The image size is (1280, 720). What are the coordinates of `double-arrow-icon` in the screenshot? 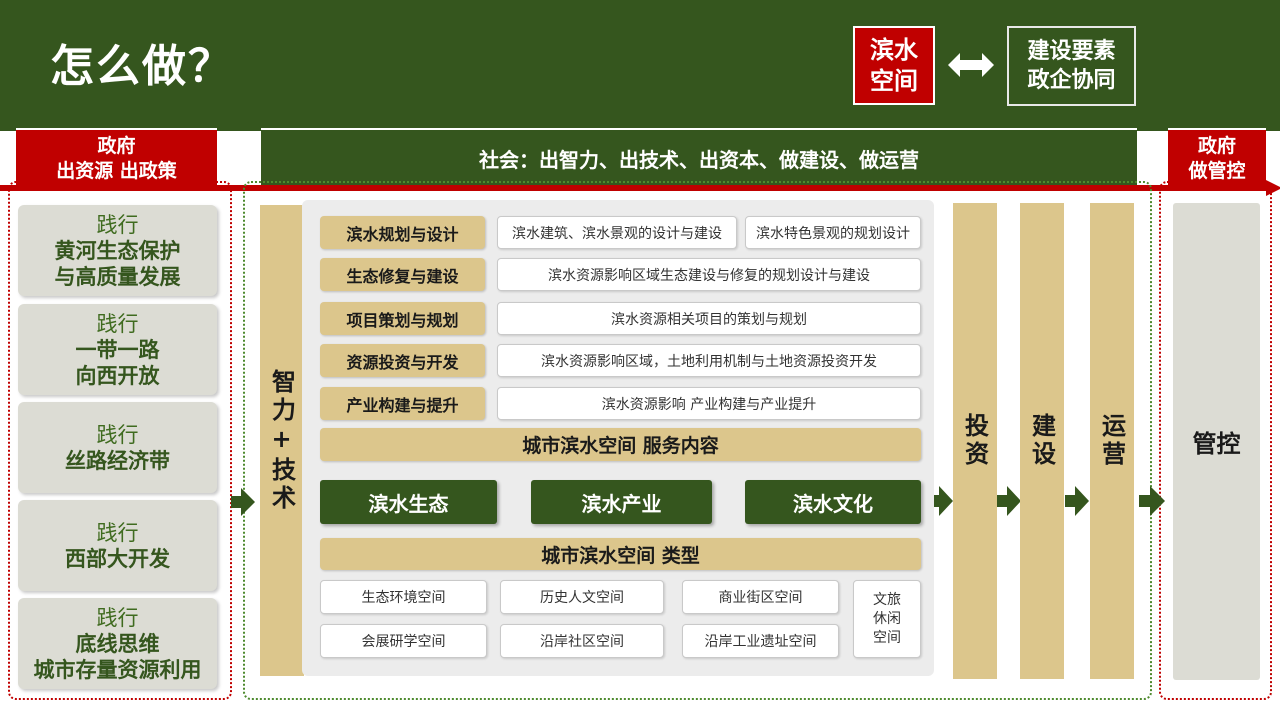 It's located at (971, 65).